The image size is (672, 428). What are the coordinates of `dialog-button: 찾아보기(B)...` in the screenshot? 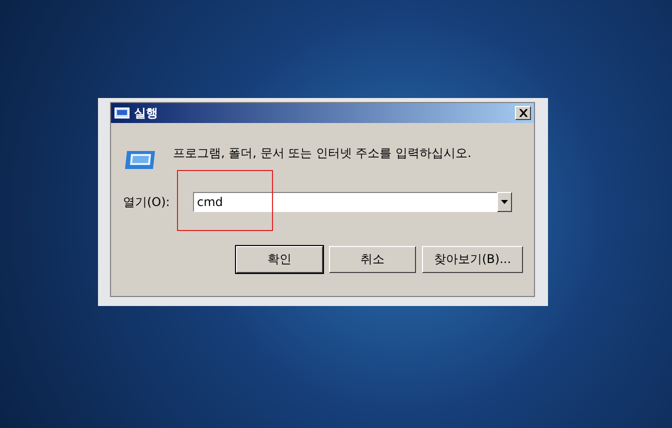 It's located at (472, 259).